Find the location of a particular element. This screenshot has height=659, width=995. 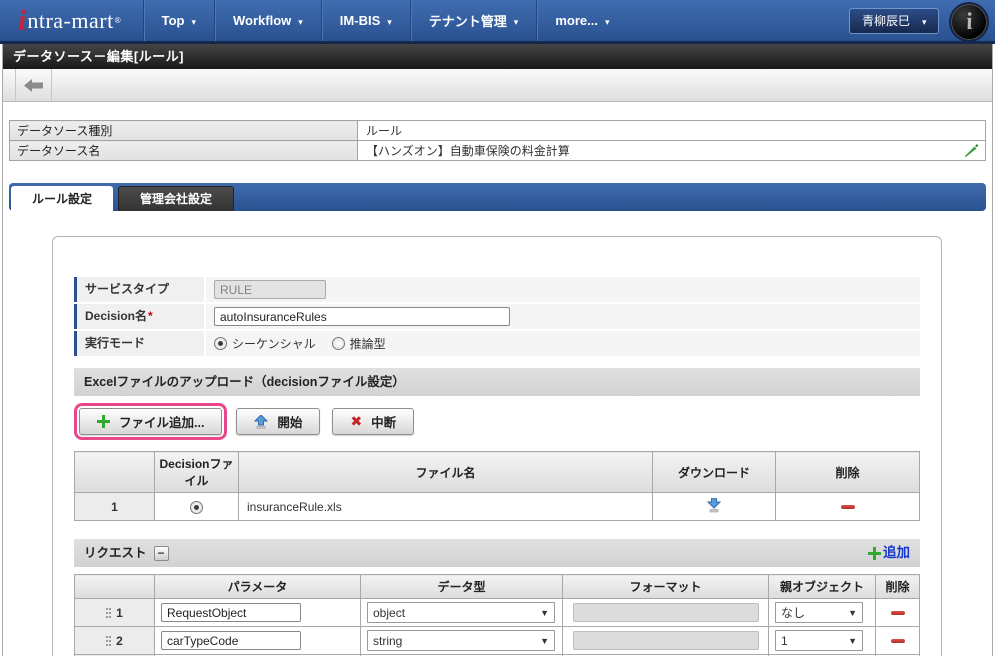

toolbar is located at coordinates (497, 85).